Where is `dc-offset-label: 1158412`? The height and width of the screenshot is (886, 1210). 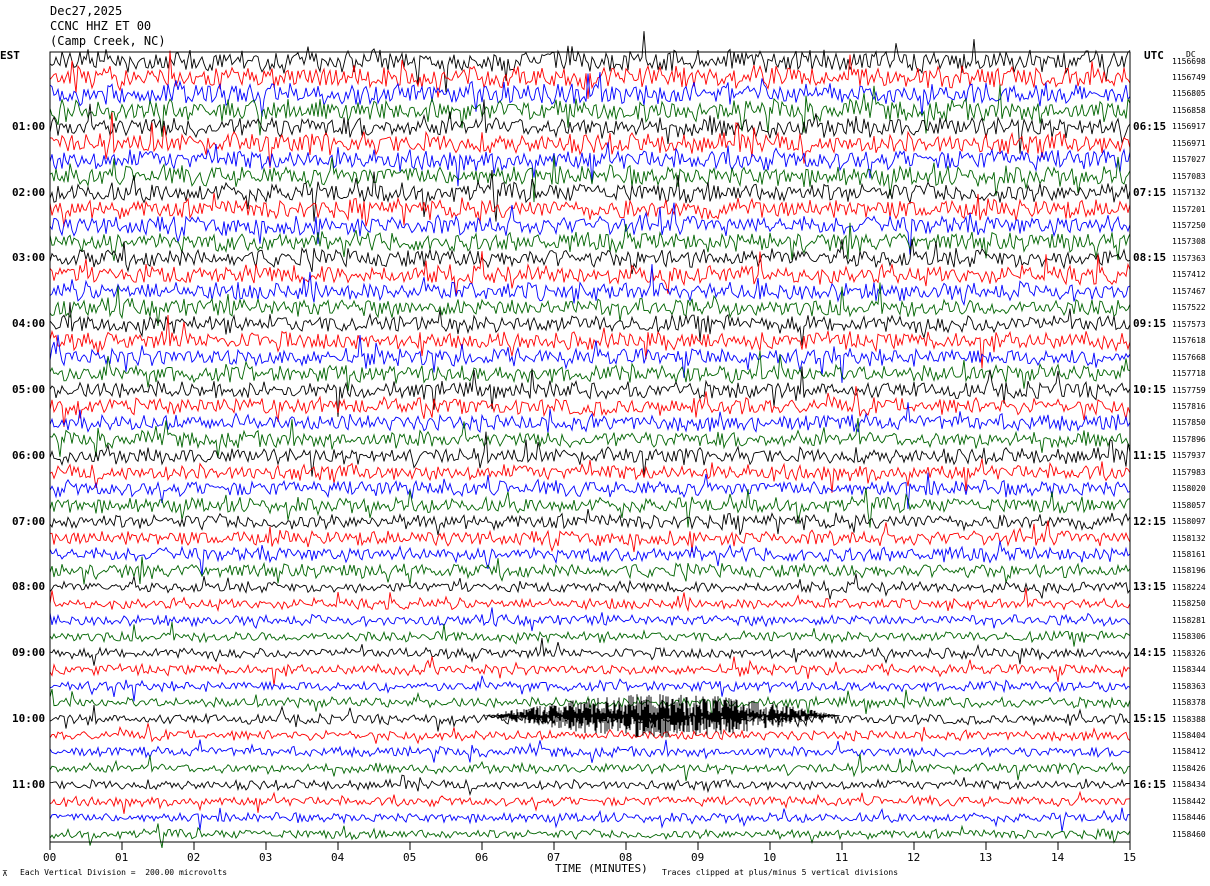 dc-offset-label: 1158412 is located at coordinates (1189, 752).